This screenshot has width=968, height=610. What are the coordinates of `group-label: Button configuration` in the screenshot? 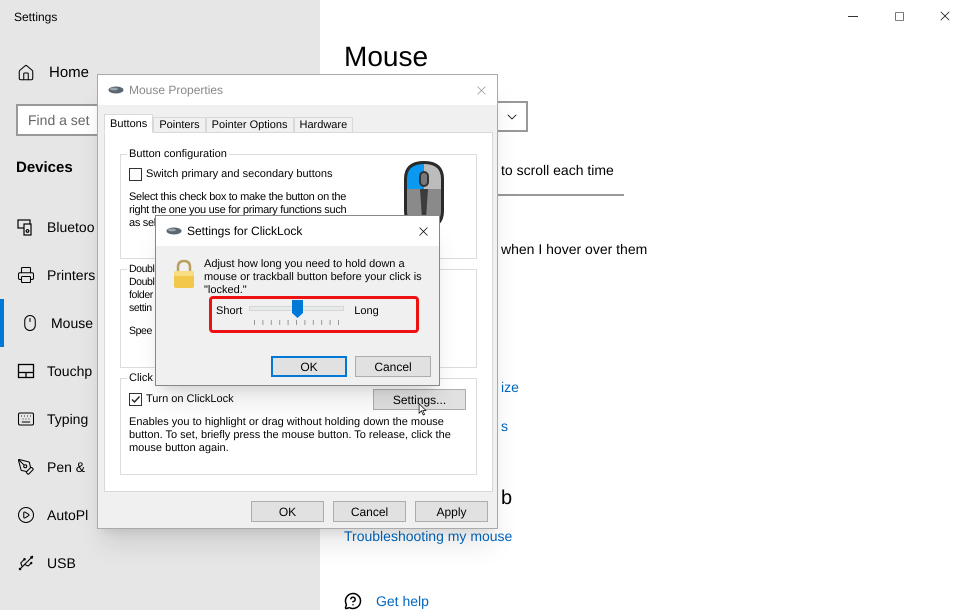 It's located at (178, 154).